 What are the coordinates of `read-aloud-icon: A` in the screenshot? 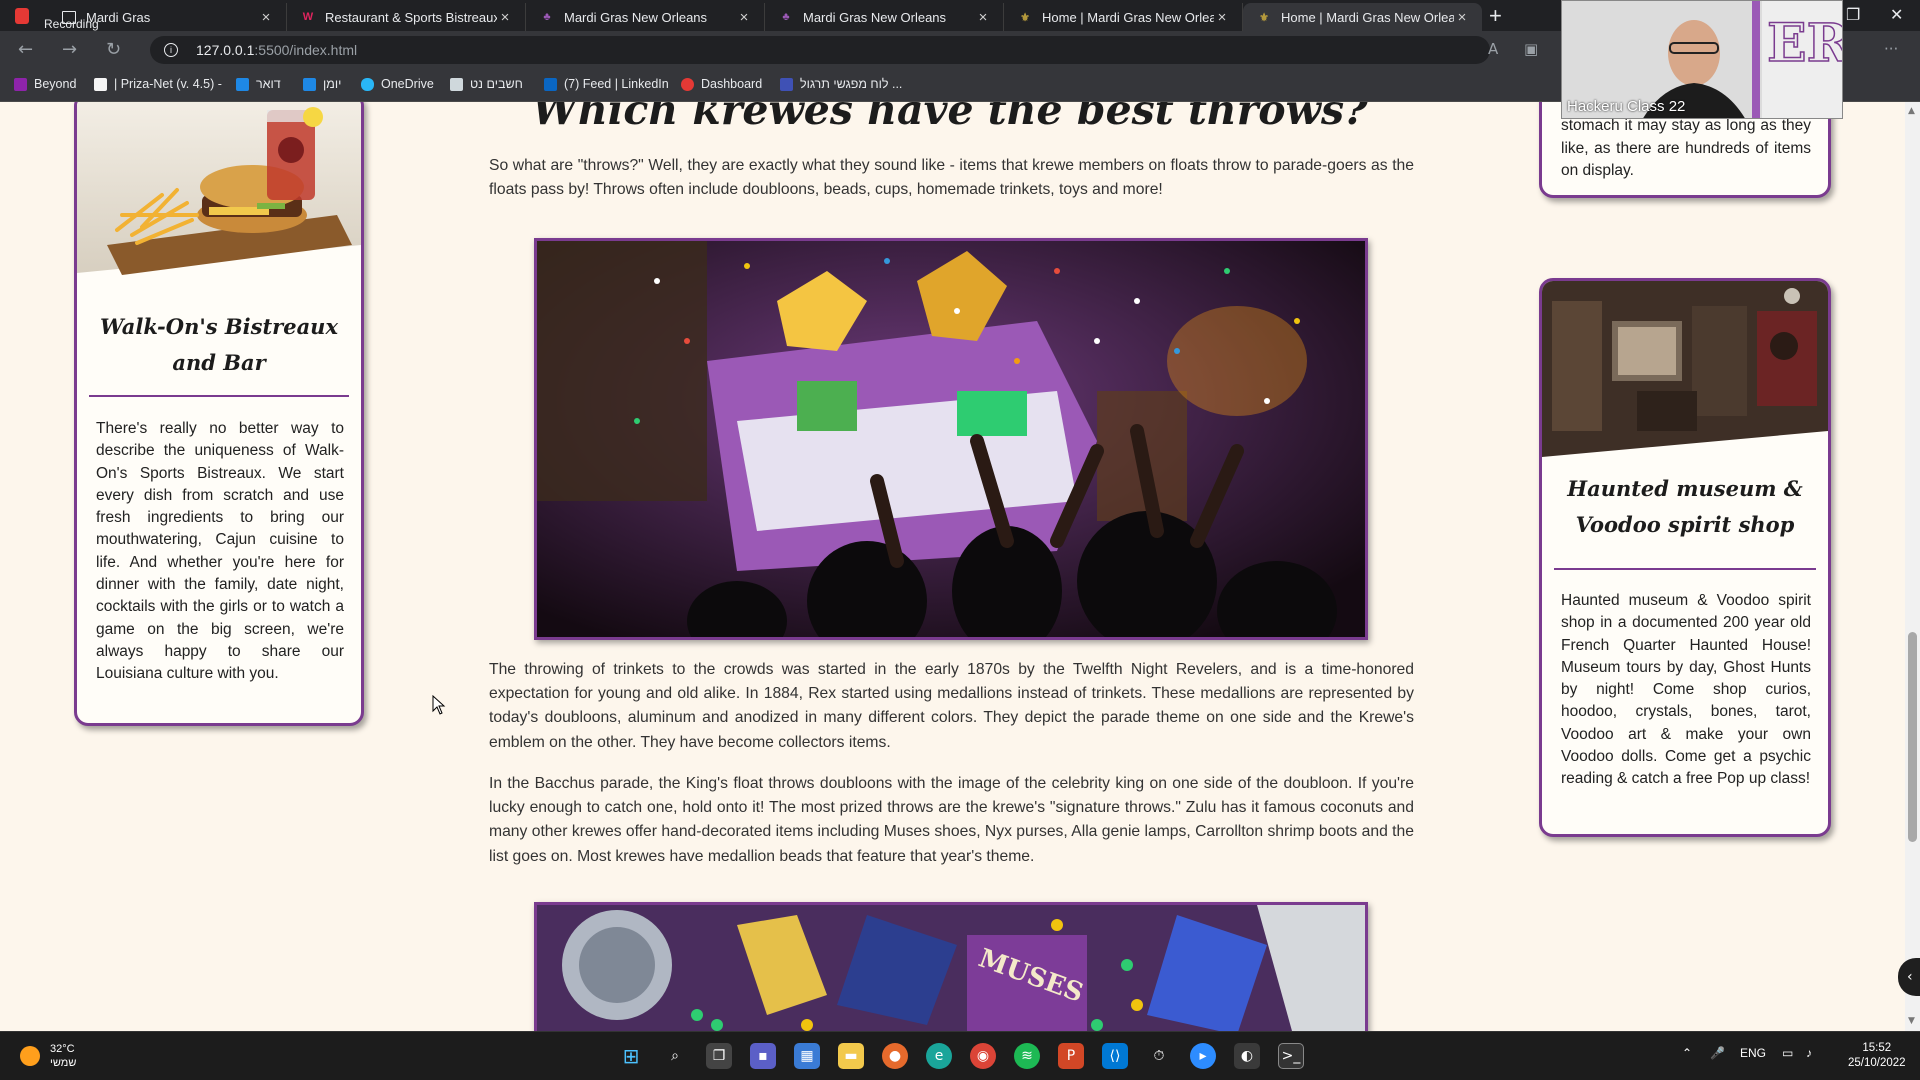 It's located at (1493, 49).